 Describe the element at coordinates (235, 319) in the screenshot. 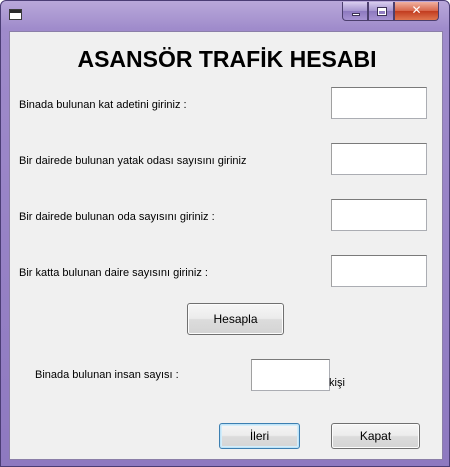

I see `calculate-button: Hesapla` at that location.